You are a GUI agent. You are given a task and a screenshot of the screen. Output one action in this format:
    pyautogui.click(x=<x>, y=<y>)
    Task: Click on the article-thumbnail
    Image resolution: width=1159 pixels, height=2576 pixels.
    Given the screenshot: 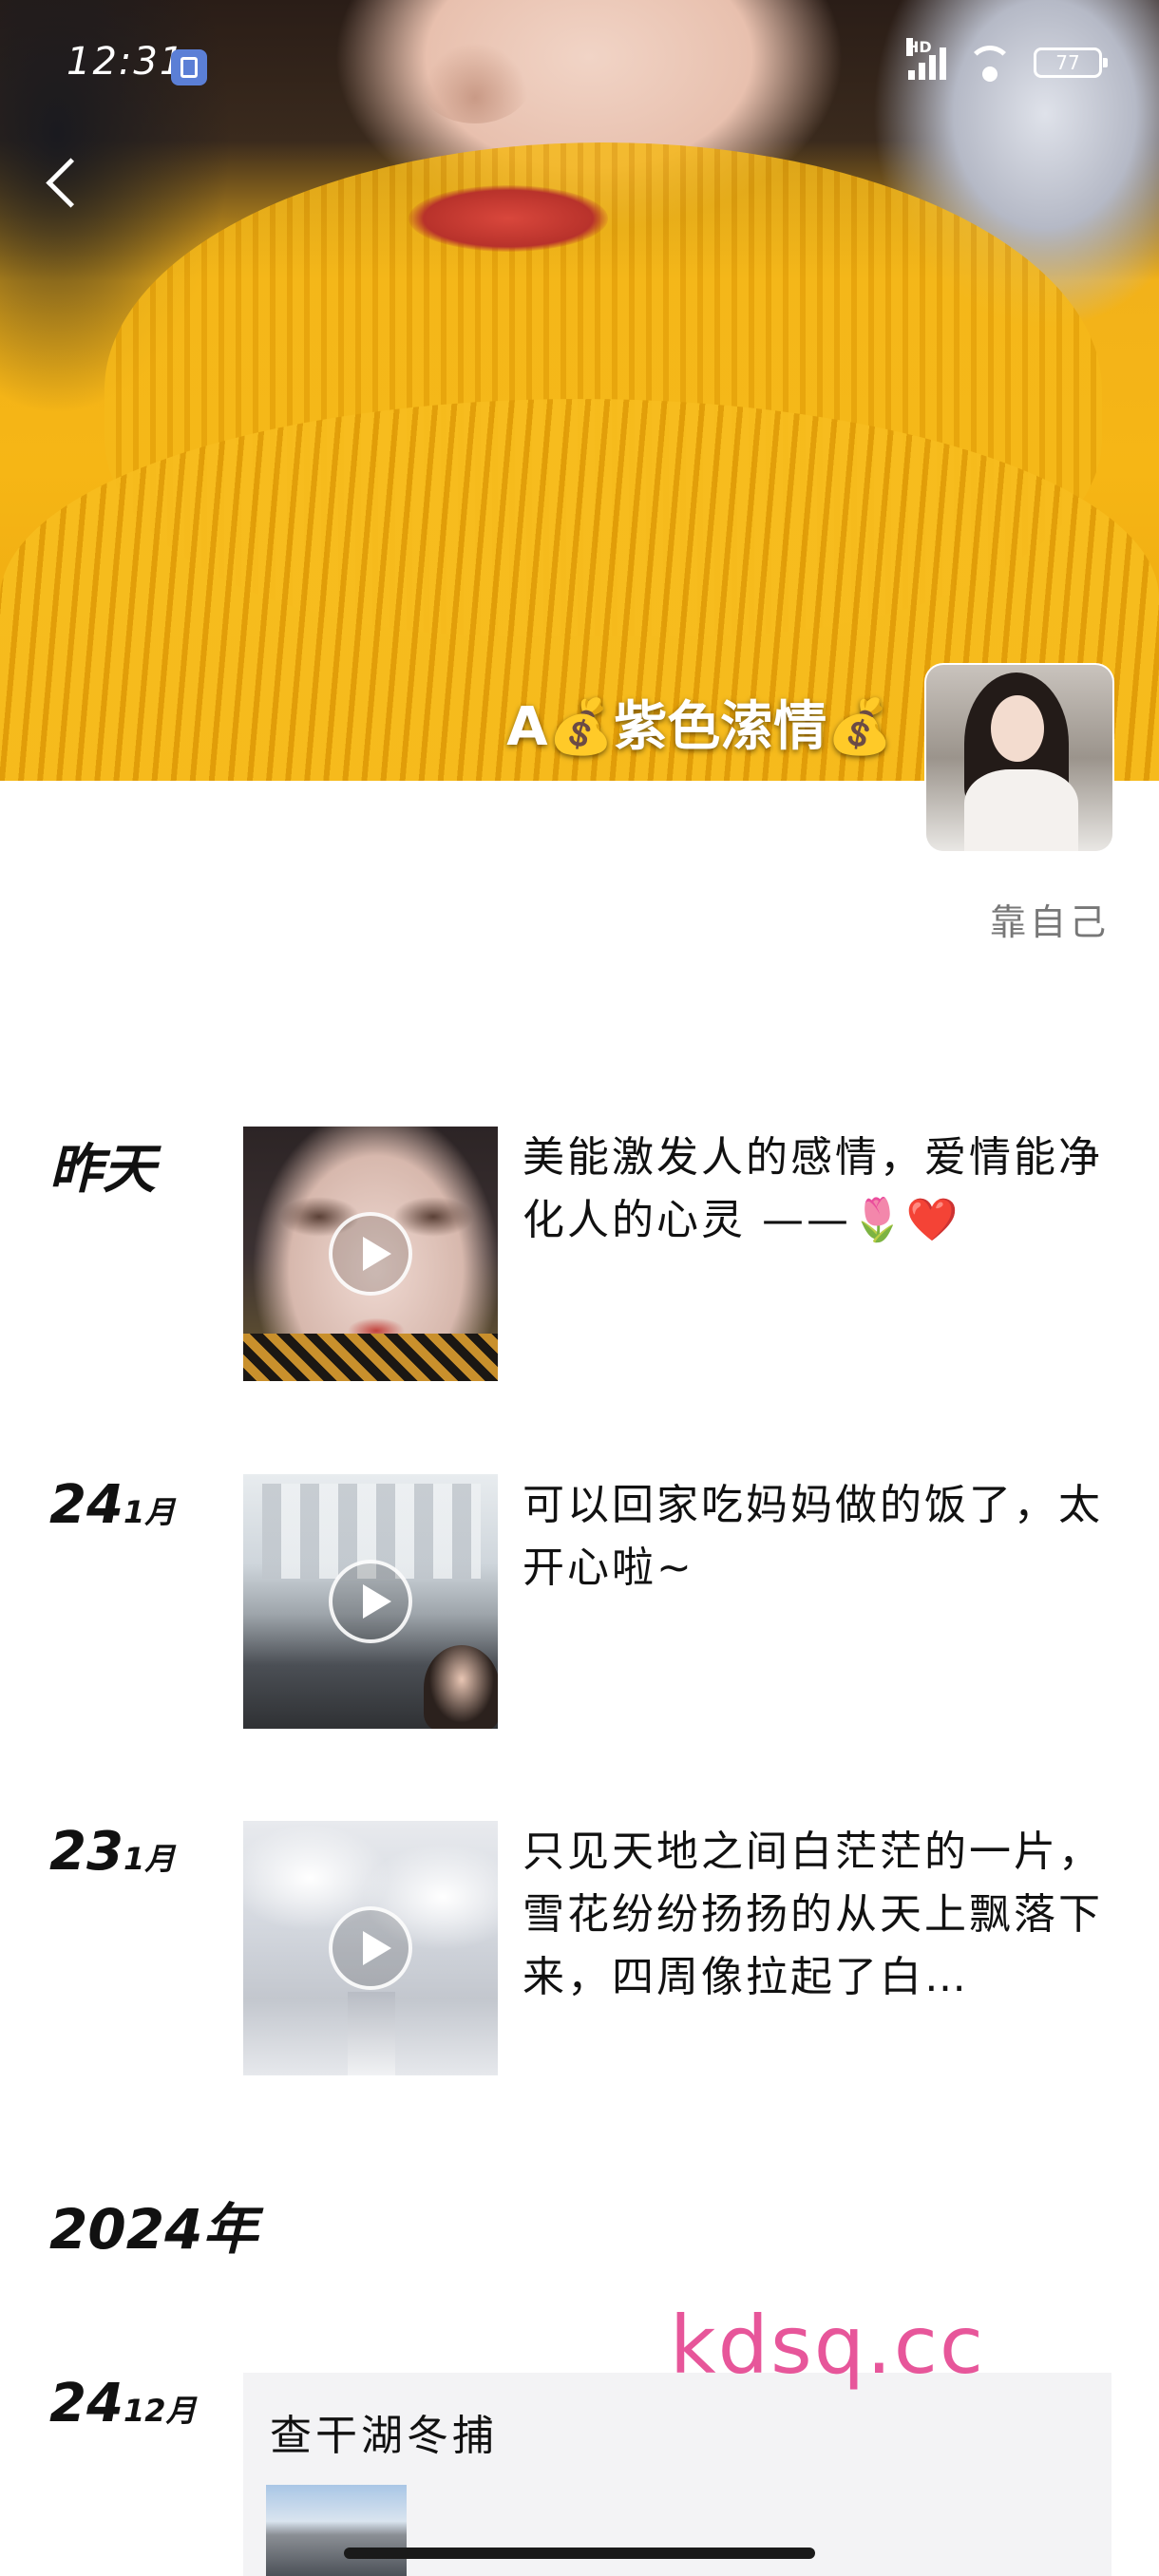 What is the action you would take?
    pyautogui.click(x=336, y=2530)
    